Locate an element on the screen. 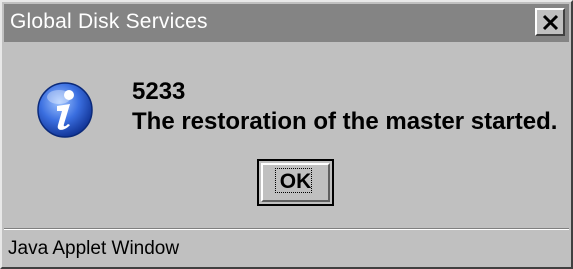 The height and width of the screenshot is (269, 573). message-code: 5233 is located at coordinates (159, 91).